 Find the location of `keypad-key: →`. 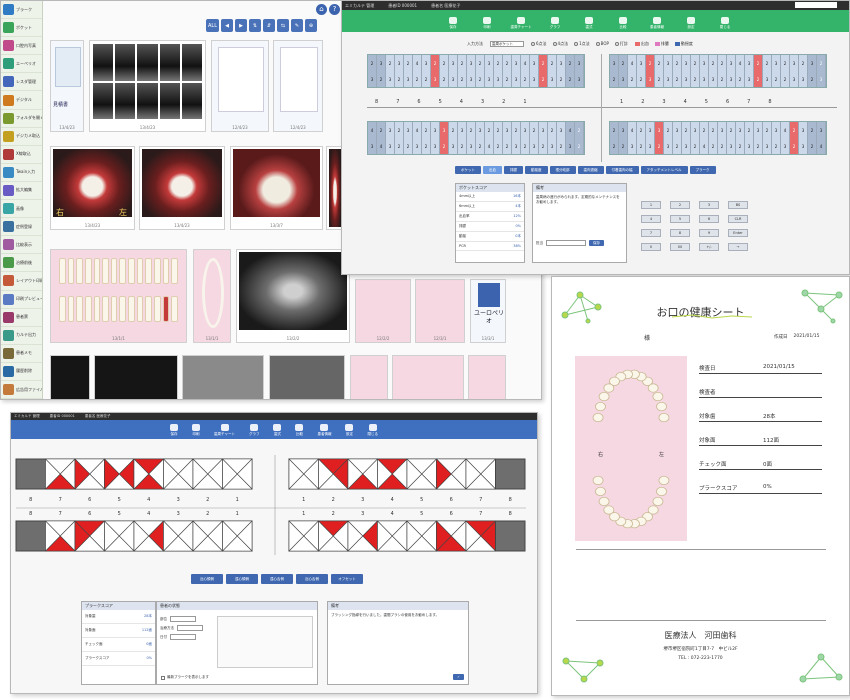

keypad-key: → is located at coordinates (738, 247).